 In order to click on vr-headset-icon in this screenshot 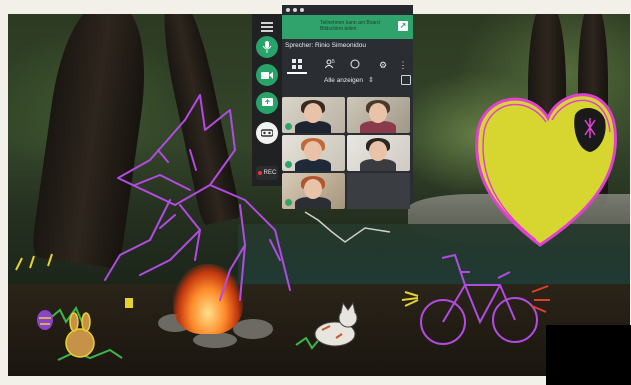, I will do `click(267, 133)`.